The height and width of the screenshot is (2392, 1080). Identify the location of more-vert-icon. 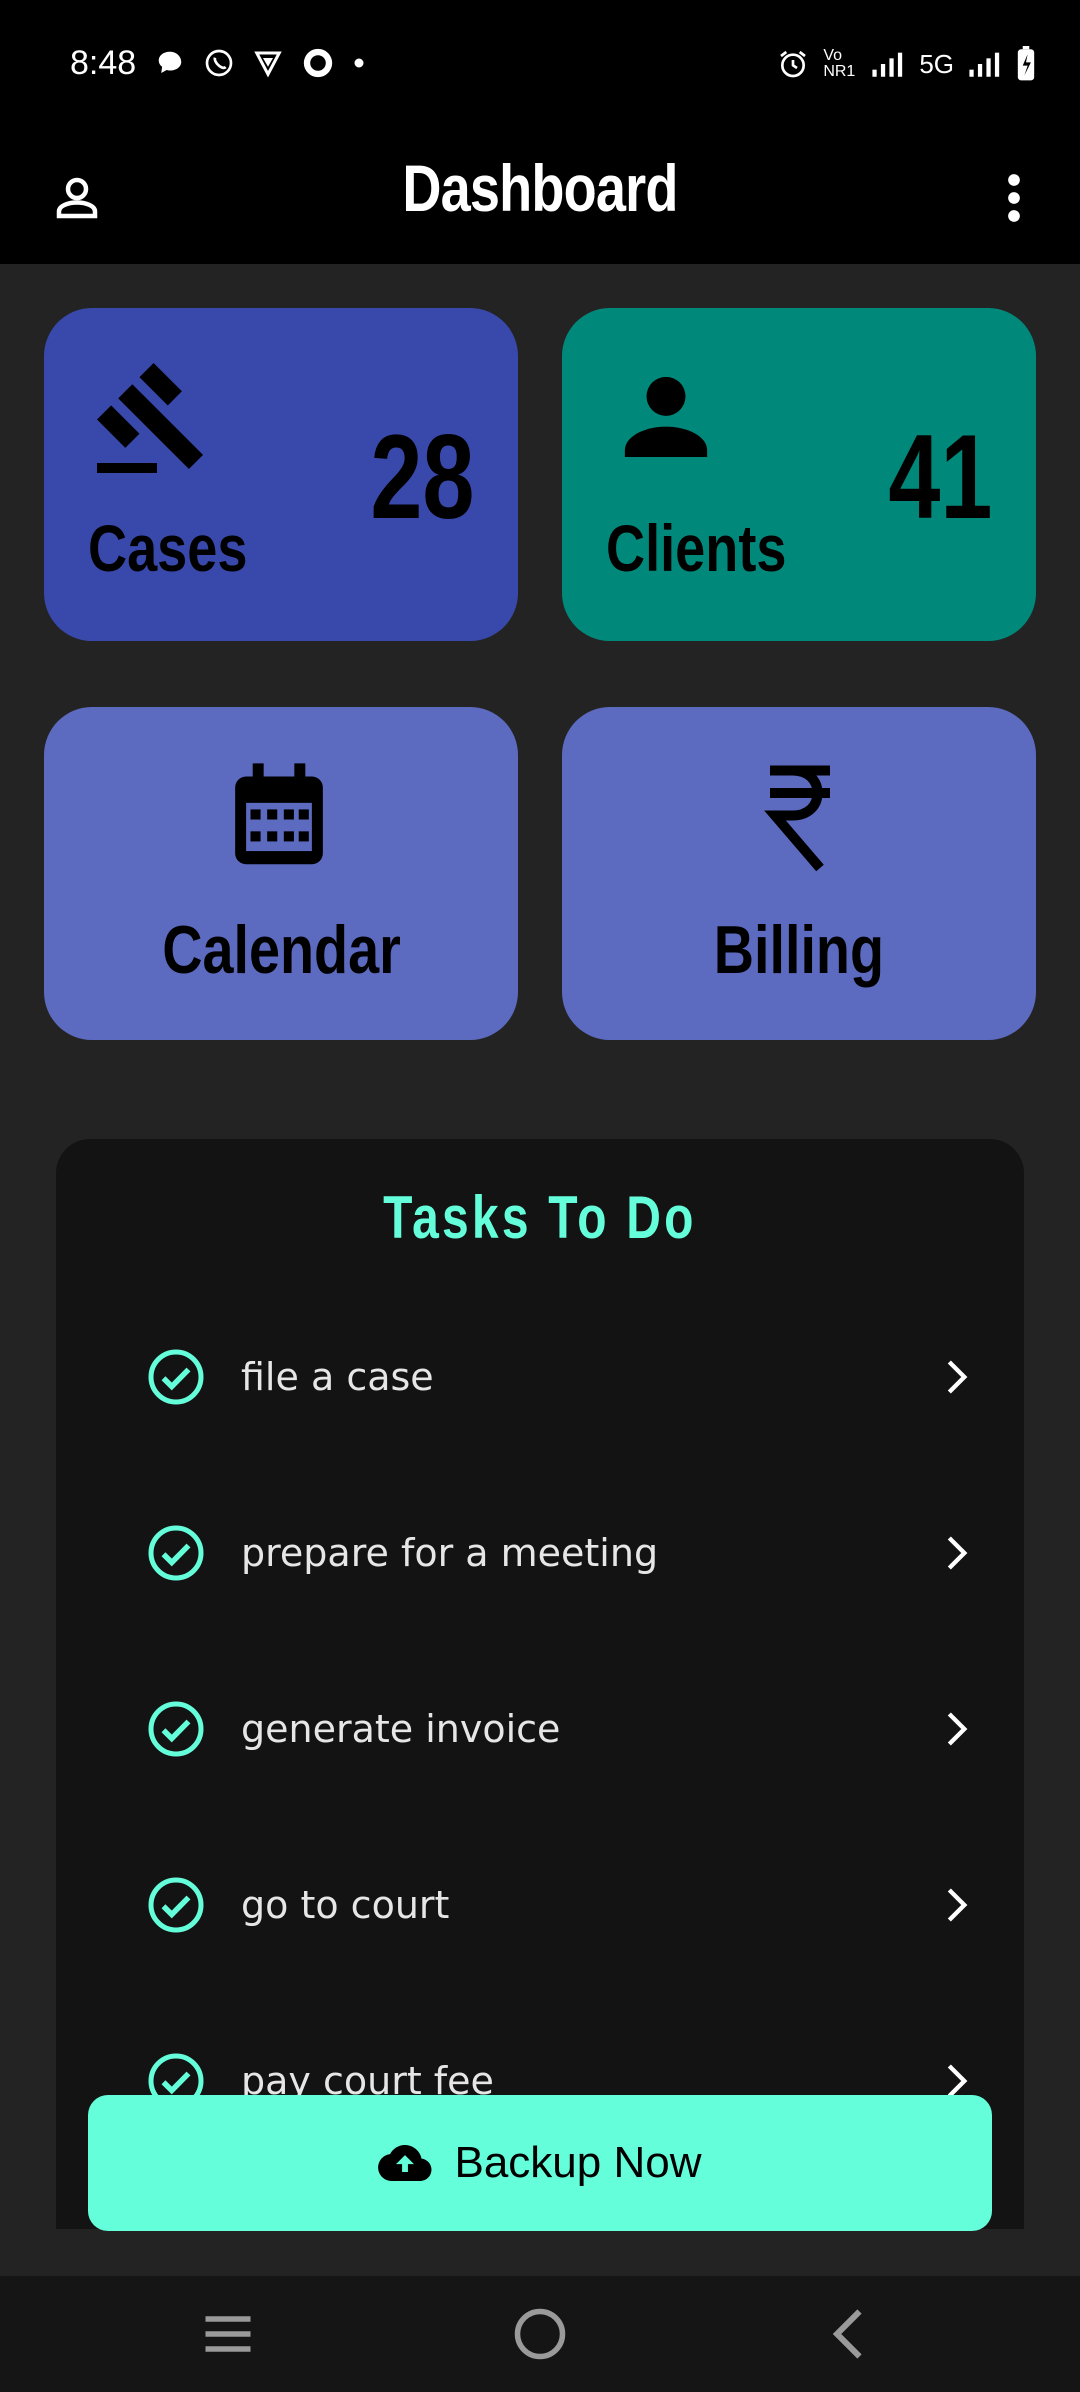
(1014, 198).